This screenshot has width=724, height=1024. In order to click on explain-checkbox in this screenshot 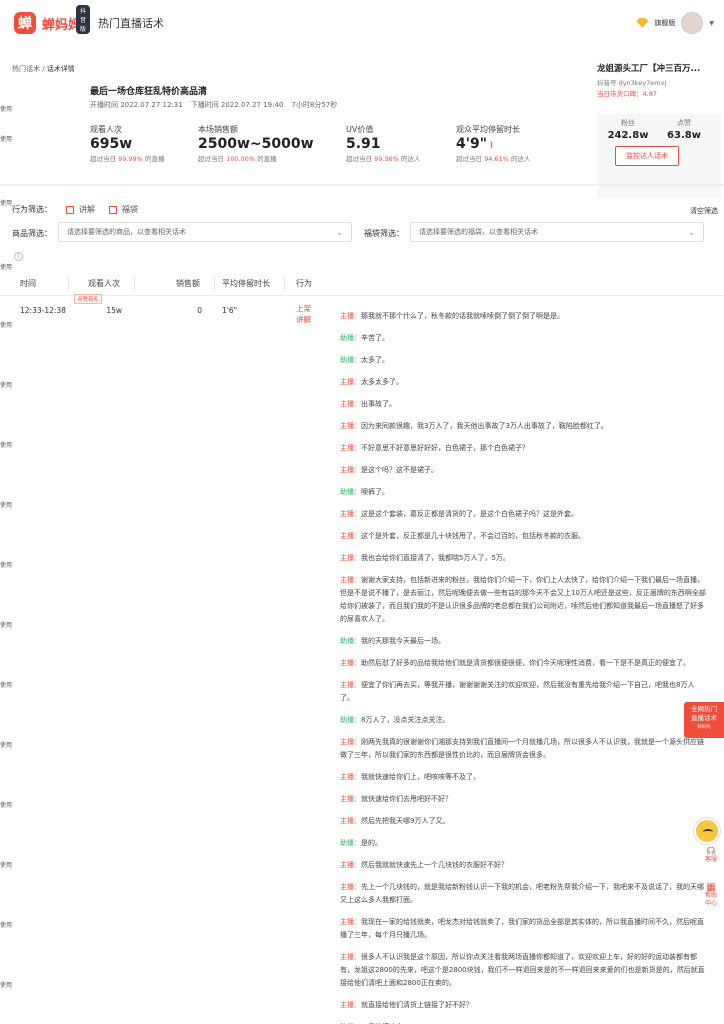, I will do `click(70, 209)`.